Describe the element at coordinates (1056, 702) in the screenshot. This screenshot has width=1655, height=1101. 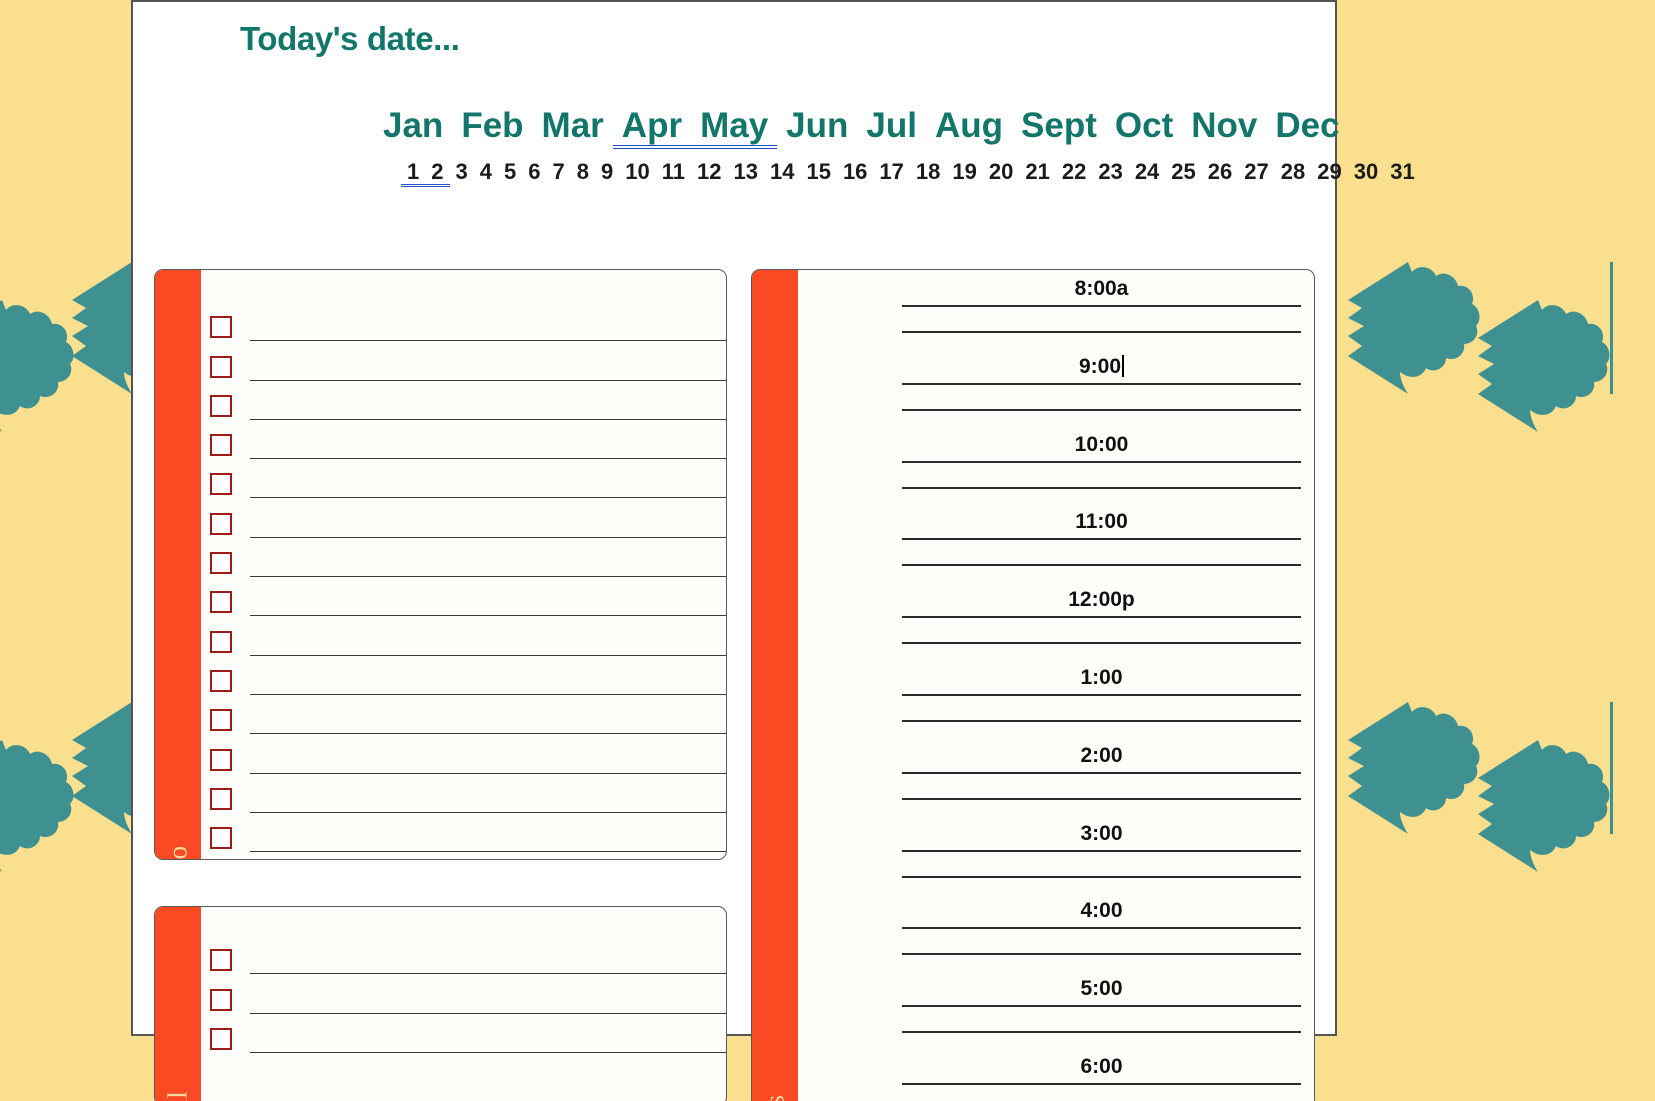
I see `schedule-slot: 1:00` at that location.